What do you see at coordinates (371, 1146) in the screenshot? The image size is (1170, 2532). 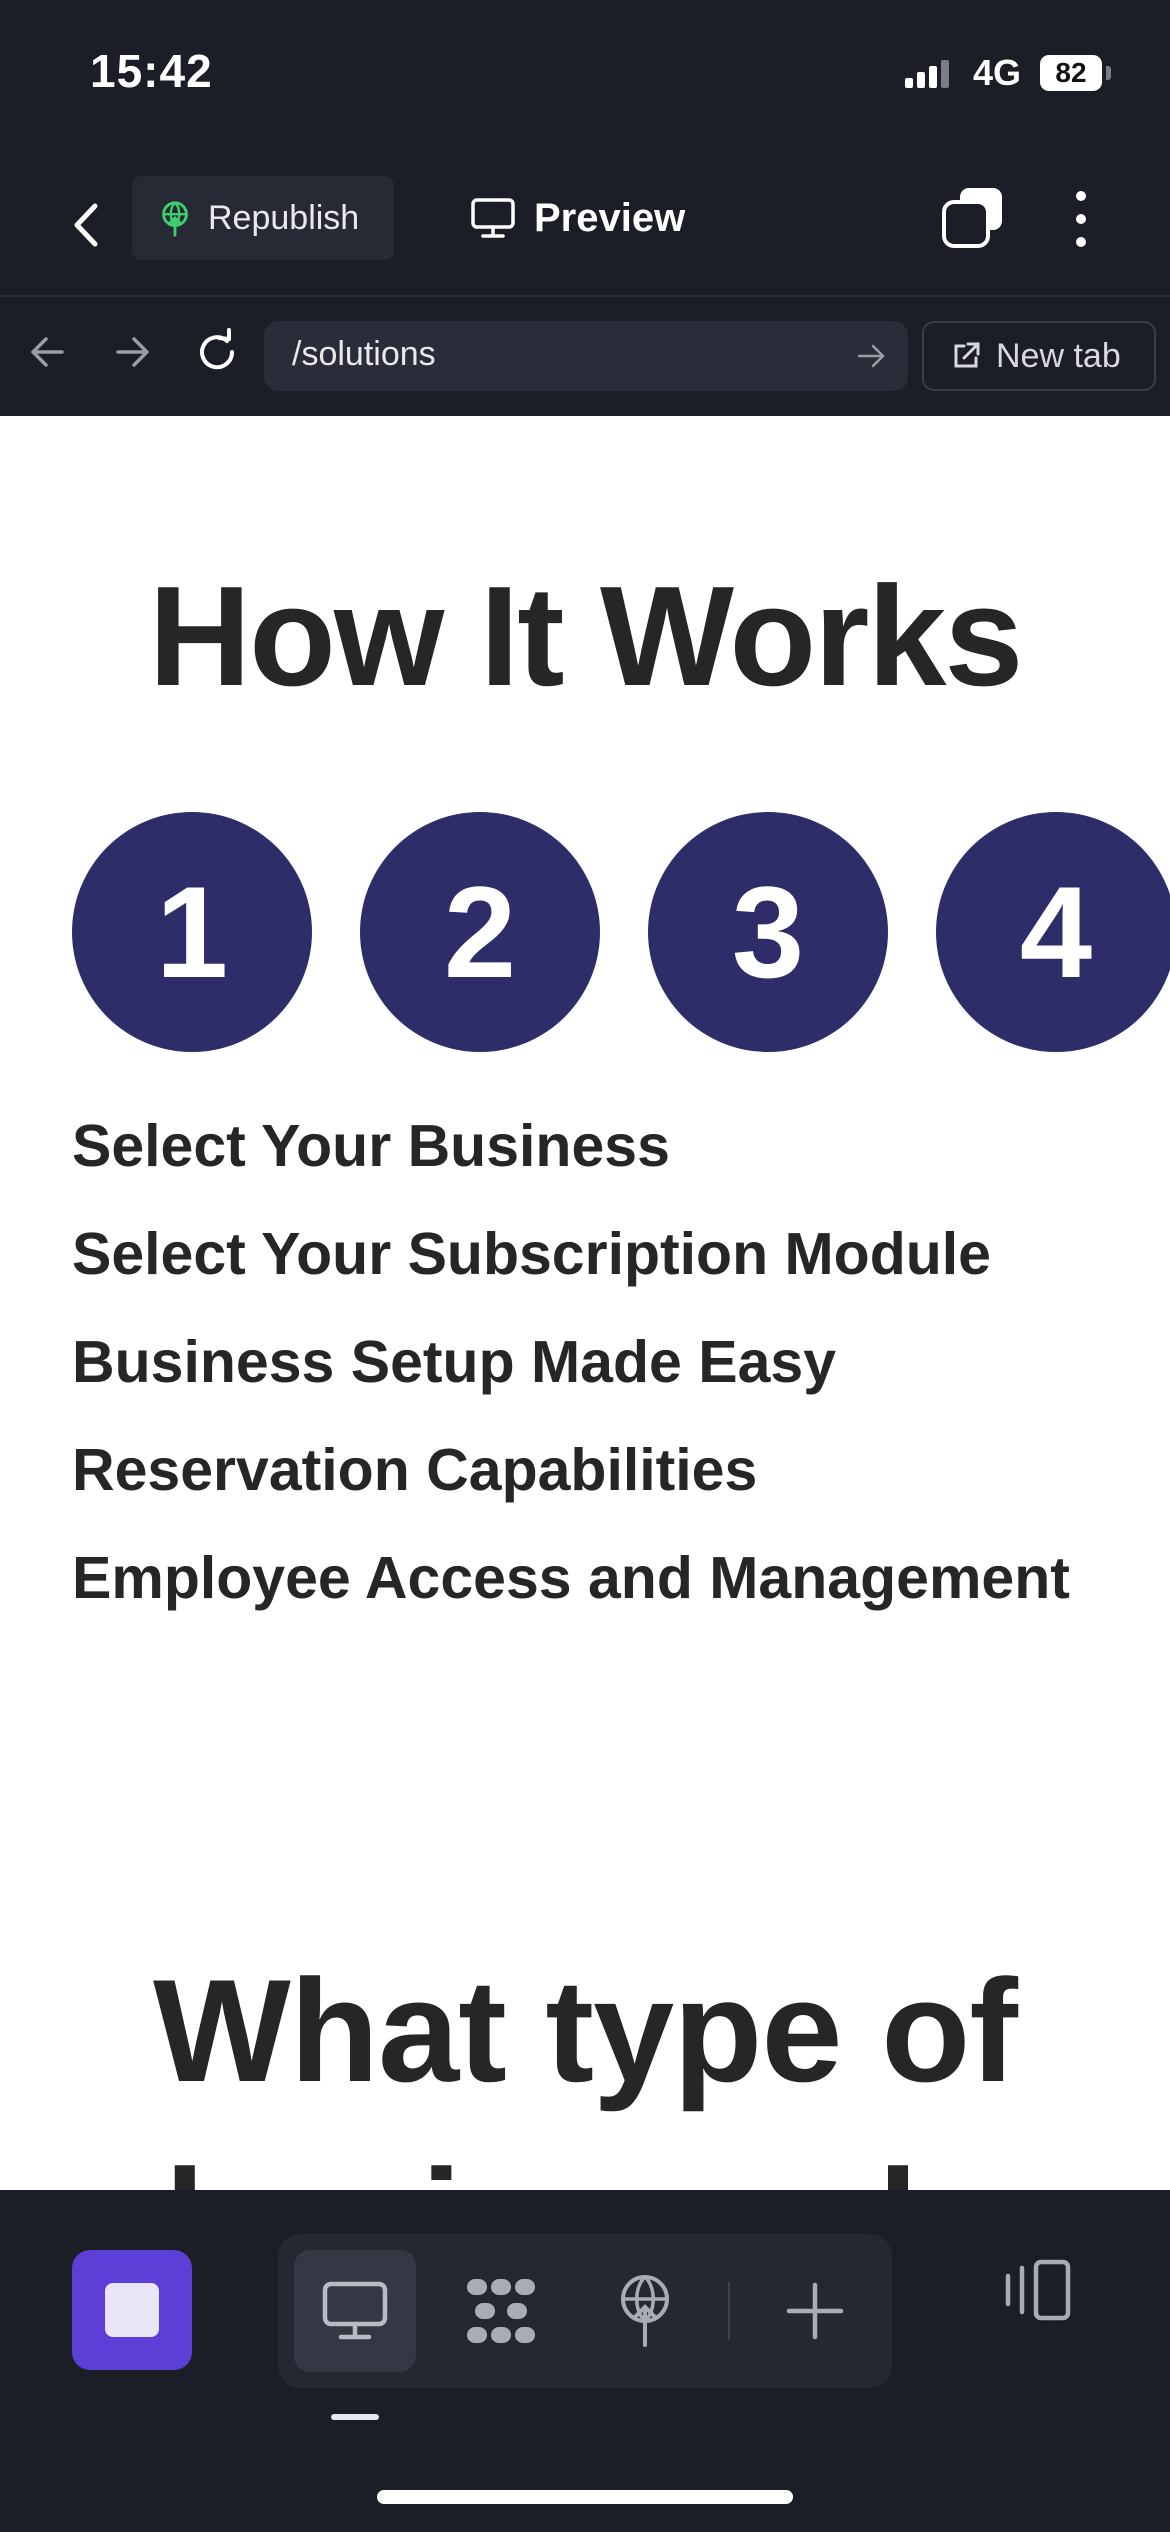 I see `feature-item: Select Your Business` at bounding box center [371, 1146].